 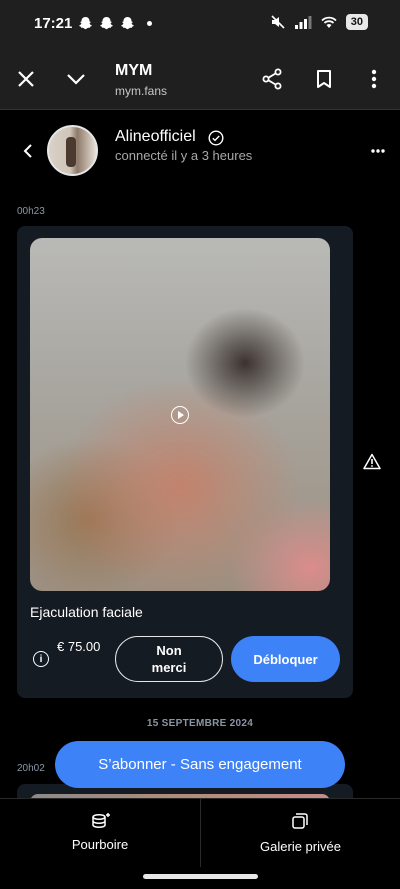 What do you see at coordinates (149, 23) in the screenshot?
I see `more-notifications-dot` at bounding box center [149, 23].